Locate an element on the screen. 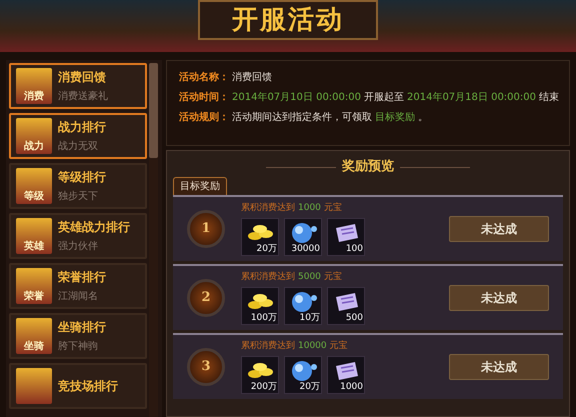  item-subtitle: 消费送豪礼 is located at coordinates (83, 97).